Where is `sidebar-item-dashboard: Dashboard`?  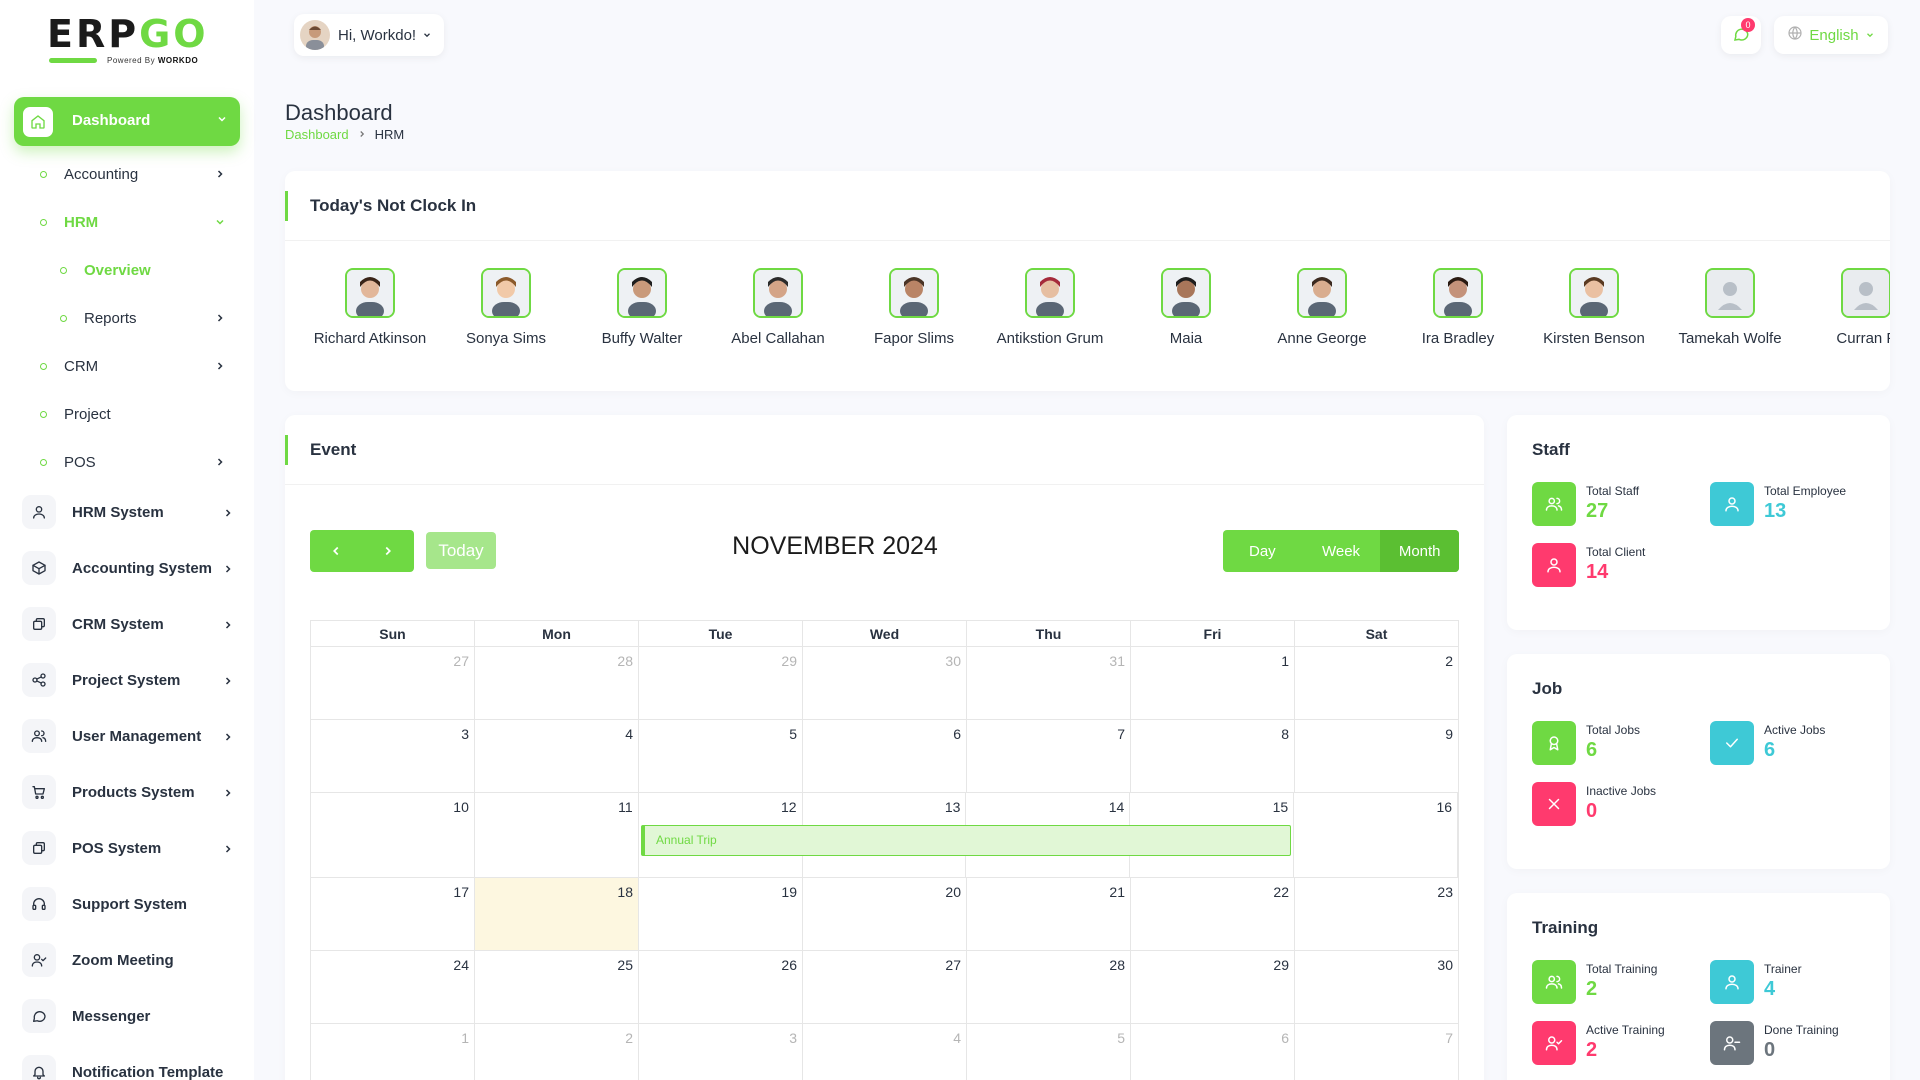
sidebar-item-dashboard: Dashboard is located at coordinates (127, 121).